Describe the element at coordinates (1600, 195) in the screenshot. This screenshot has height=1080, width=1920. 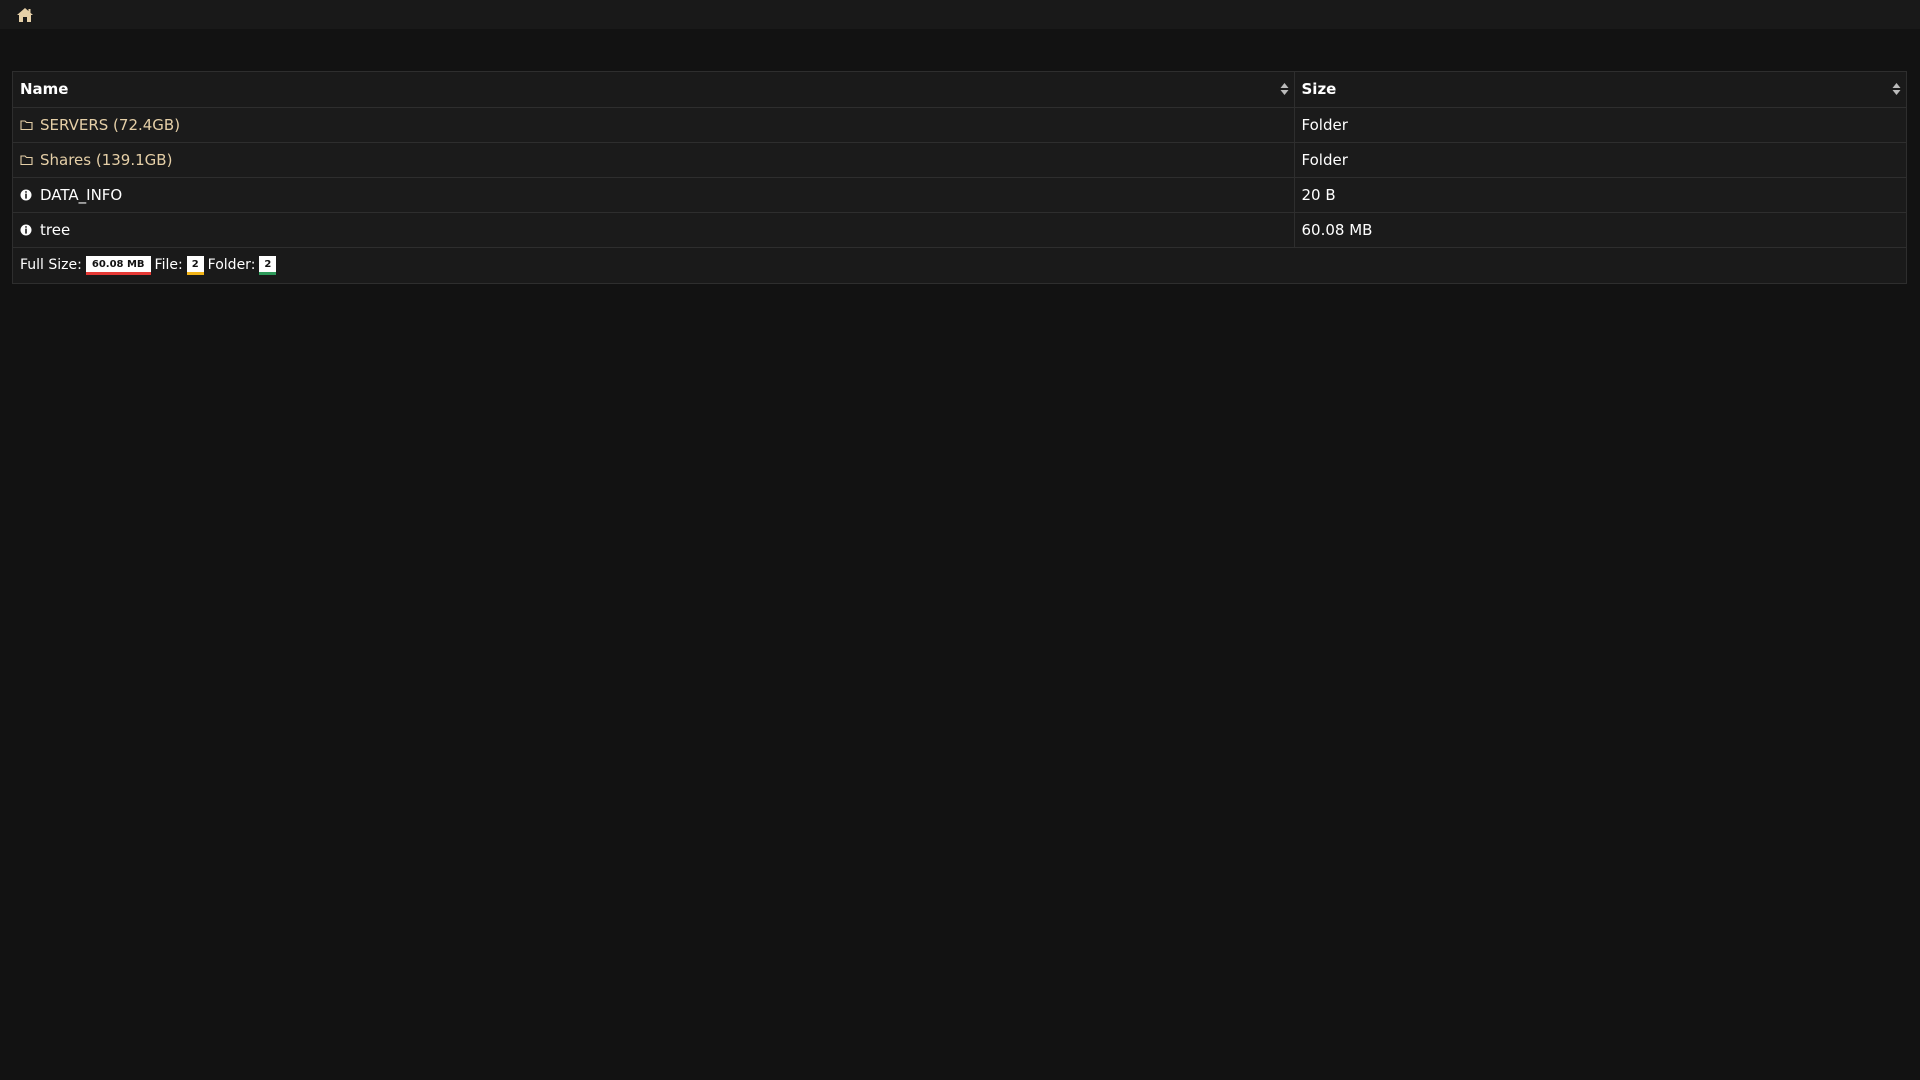
I see `size-cell: 20 B` at that location.